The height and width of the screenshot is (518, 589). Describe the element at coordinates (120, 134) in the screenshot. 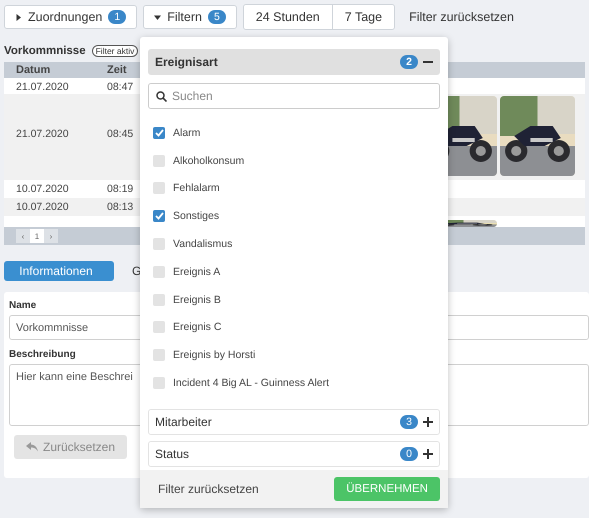

I see `table-cell-text: 08:45` at that location.